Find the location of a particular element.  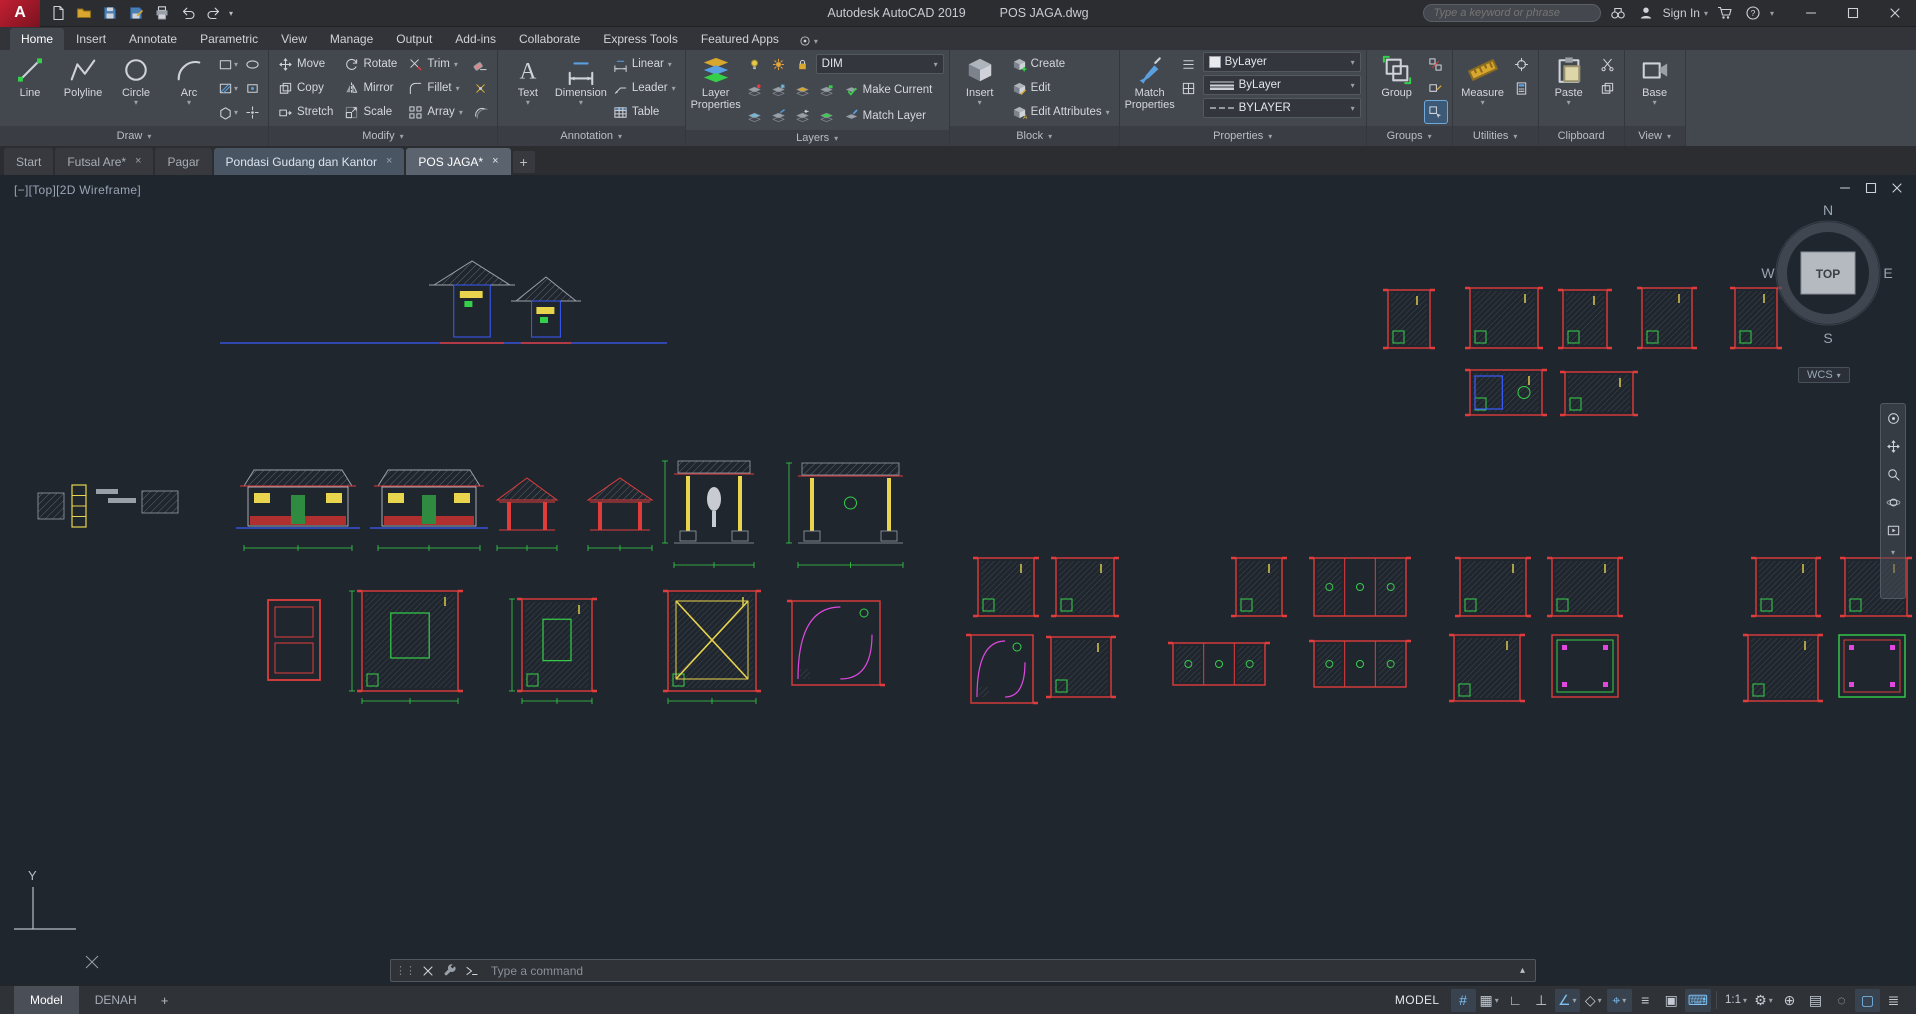

search-input is located at coordinates (1511, 13).